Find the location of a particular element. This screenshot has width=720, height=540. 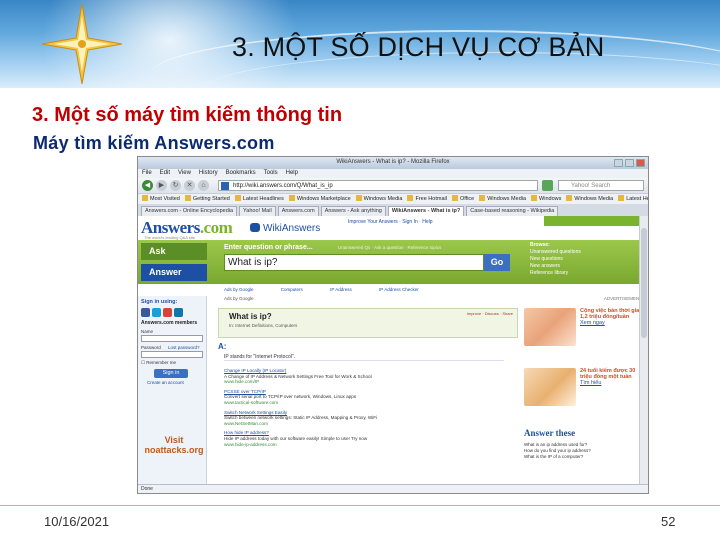

remember-me-checkbox: ☐ Remember me is located at coordinates (172, 363).